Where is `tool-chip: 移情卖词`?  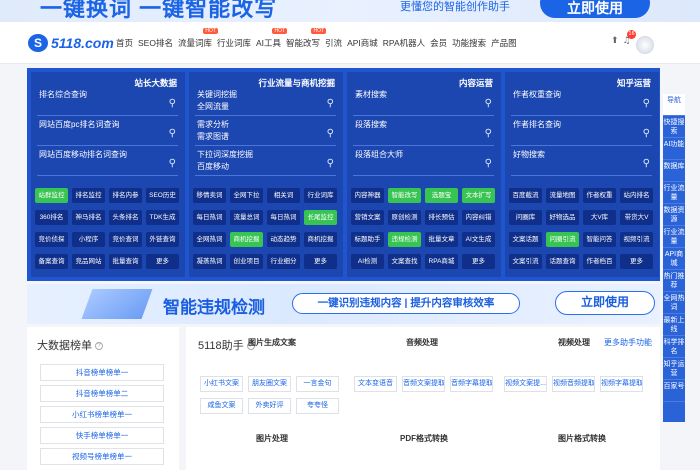
tool-chip: 移情卖词 is located at coordinates (209, 195).